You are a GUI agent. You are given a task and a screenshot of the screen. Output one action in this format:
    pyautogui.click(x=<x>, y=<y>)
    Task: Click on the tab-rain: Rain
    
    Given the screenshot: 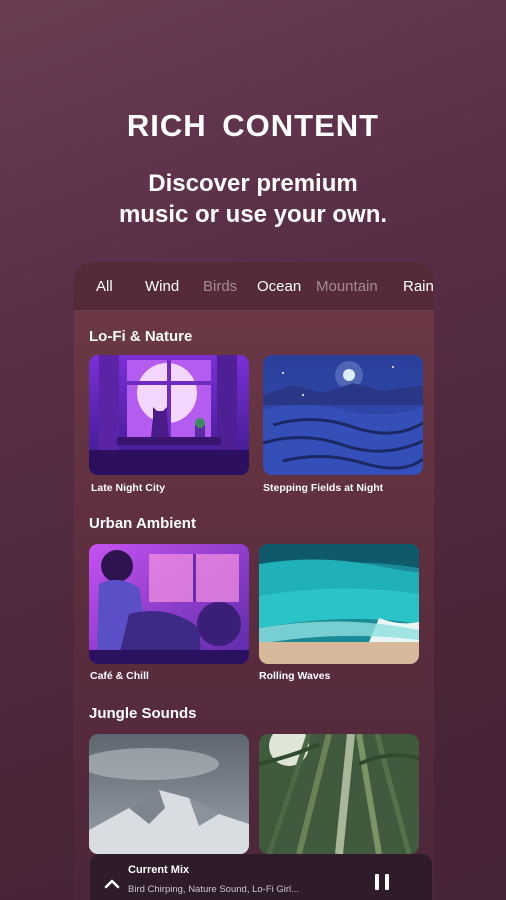 What is the action you would take?
    pyautogui.click(x=418, y=286)
    